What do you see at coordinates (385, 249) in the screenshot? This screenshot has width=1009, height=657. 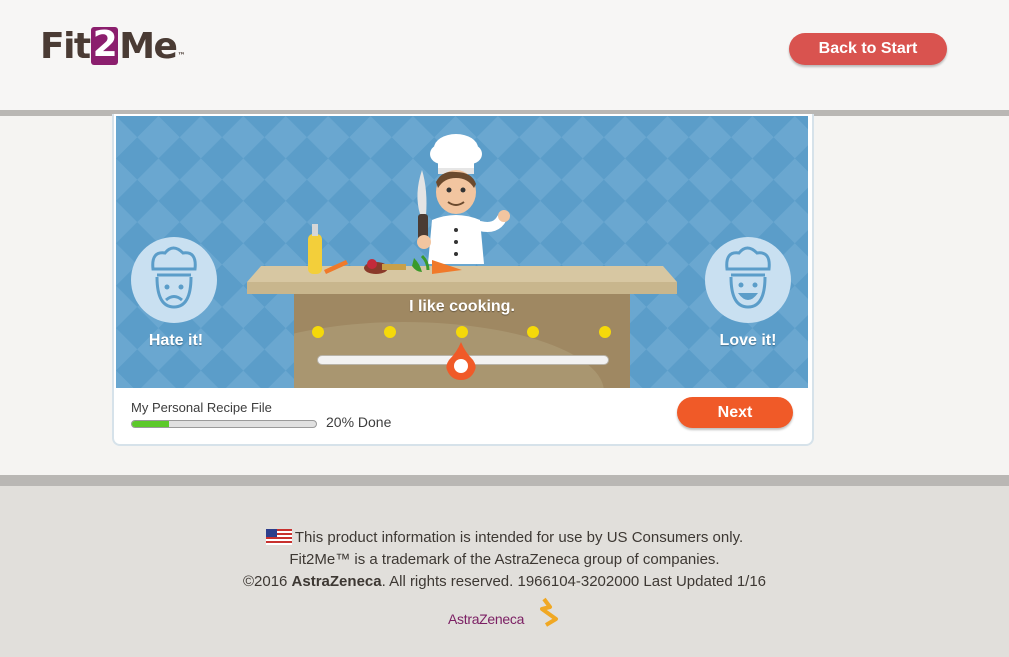 I see `ingredients-illustration` at bounding box center [385, 249].